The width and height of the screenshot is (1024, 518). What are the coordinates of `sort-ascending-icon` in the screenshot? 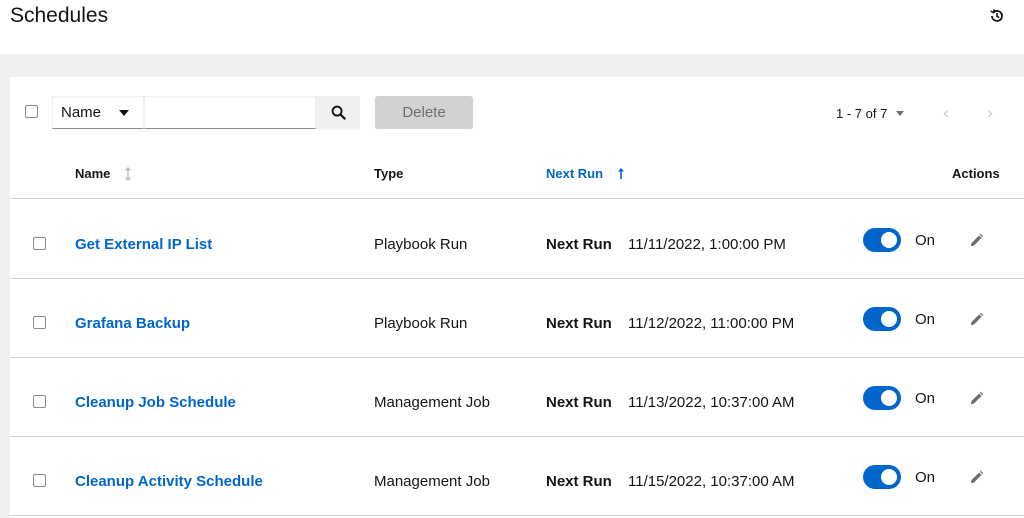 It's located at (621, 173).